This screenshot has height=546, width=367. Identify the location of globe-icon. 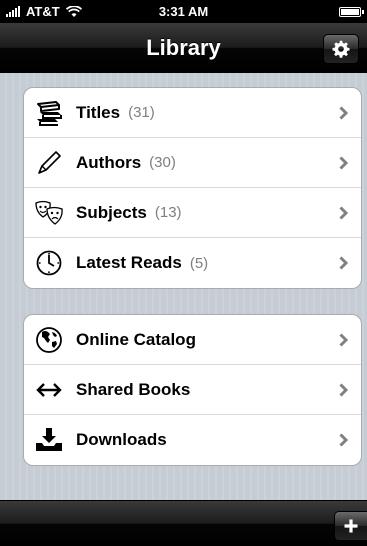
(49, 340).